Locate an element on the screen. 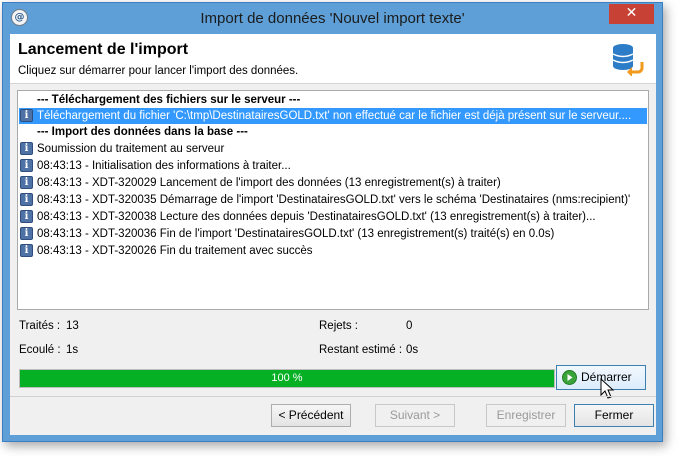 This screenshot has width=687, height=456. rejected-label: Rejets : is located at coordinates (338, 326).